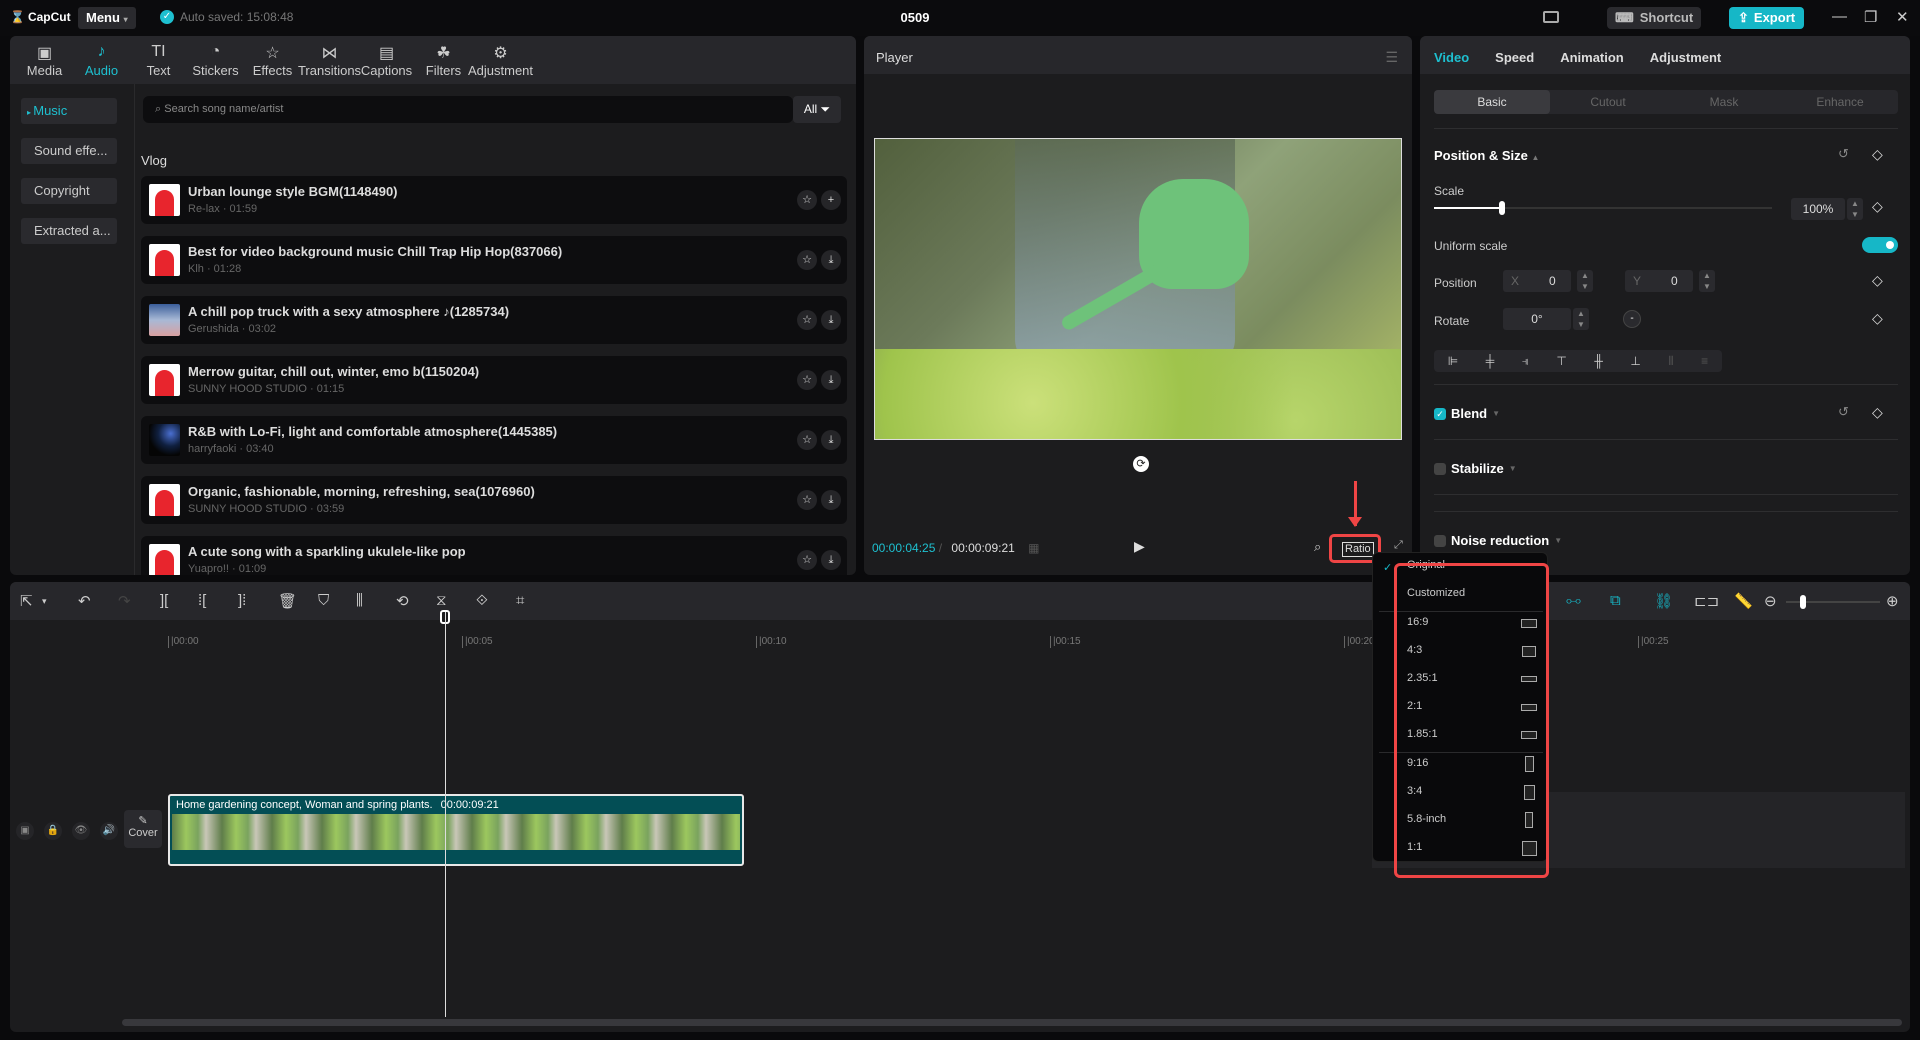 This screenshot has height=1040, width=1920. Describe the element at coordinates (1870, 17) in the screenshot. I see `restore-icon: ❐` at that location.